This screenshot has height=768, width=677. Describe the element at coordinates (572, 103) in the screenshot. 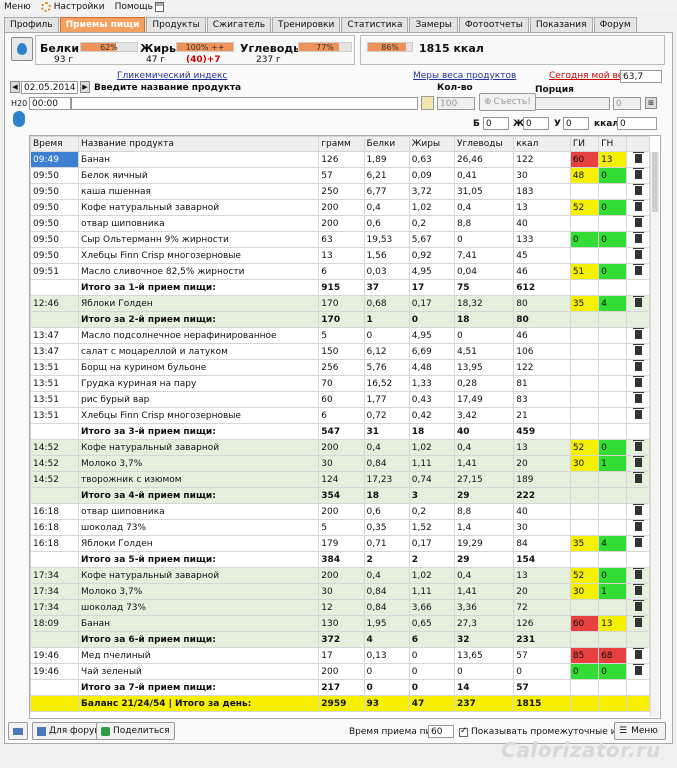

I see `portion-select` at that location.